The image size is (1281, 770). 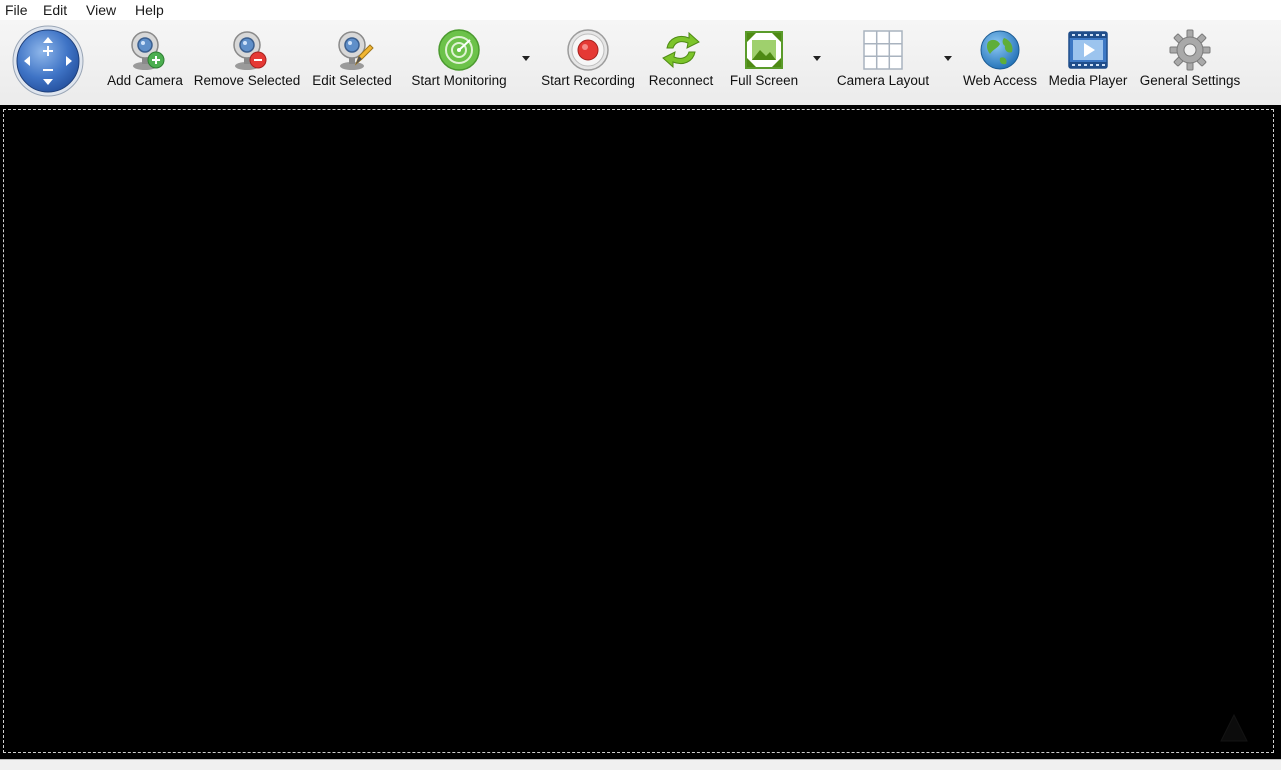 I want to click on globe-icon, so click(x=1000, y=50).